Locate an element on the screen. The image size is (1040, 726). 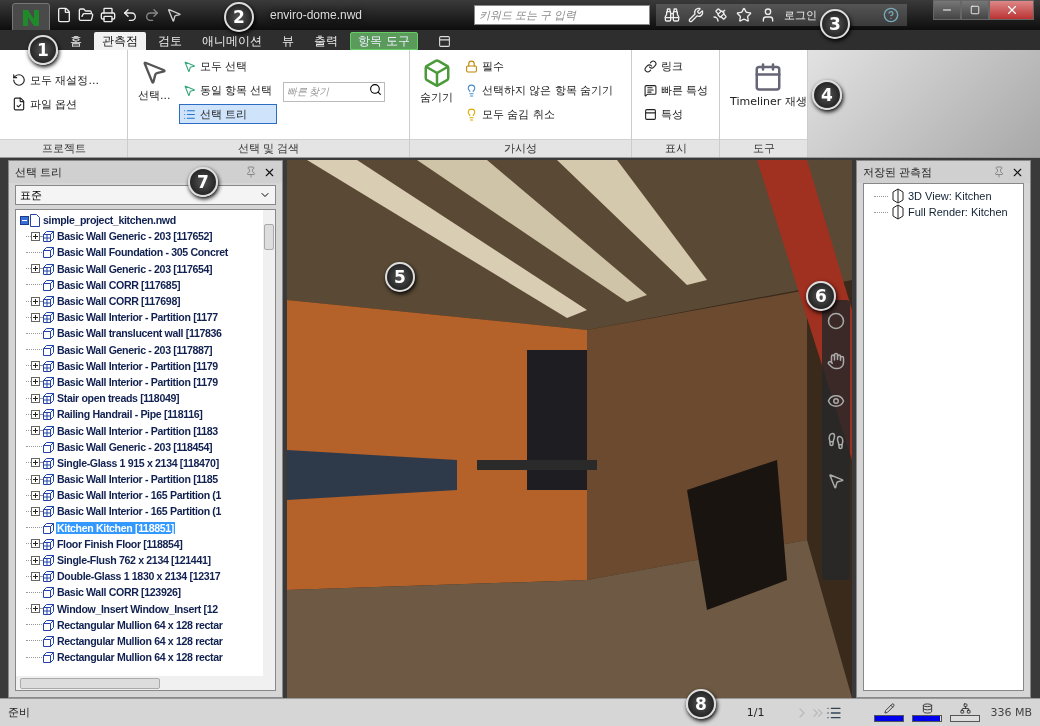
viewpoint-item: Full Render: Kitchen is located at coordinates (958, 212).